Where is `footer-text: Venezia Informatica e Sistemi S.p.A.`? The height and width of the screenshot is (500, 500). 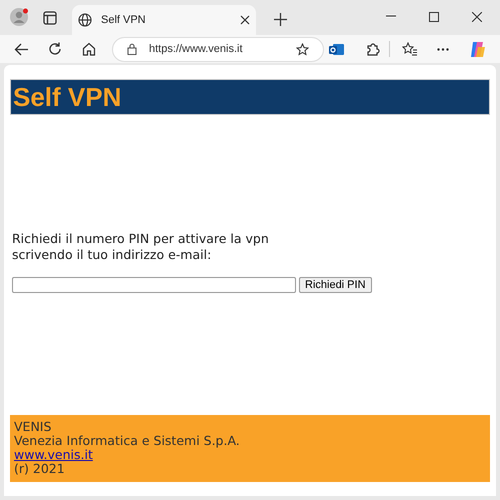
footer-text: Venezia Informatica e Sistemi S.p.A. is located at coordinates (127, 441).